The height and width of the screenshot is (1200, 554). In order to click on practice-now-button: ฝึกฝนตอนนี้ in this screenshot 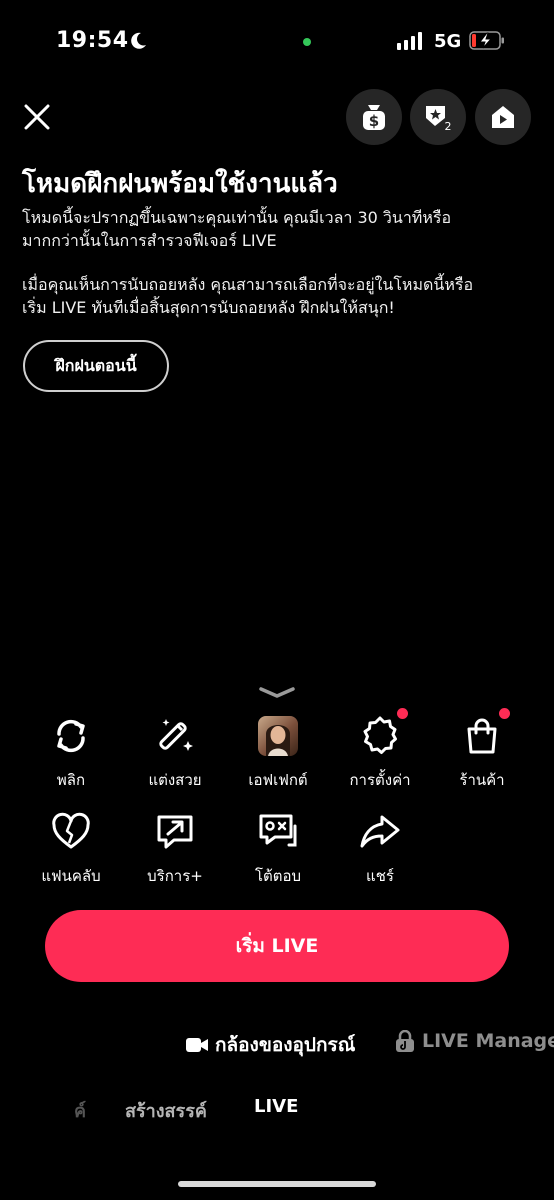, I will do `click(96, 366)`.